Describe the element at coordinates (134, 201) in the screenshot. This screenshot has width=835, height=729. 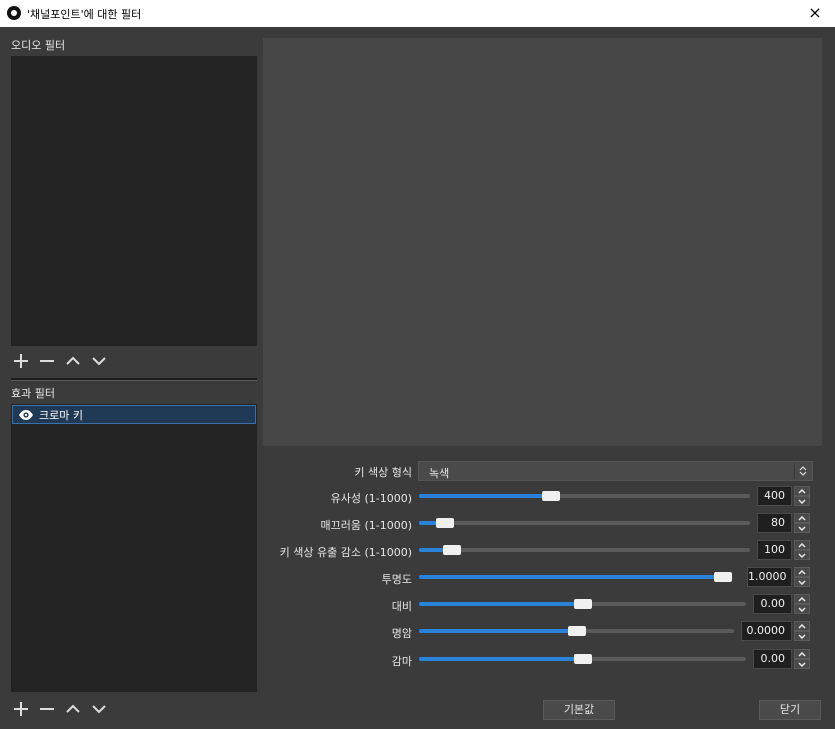
I see `audio-filters-list` at that location.